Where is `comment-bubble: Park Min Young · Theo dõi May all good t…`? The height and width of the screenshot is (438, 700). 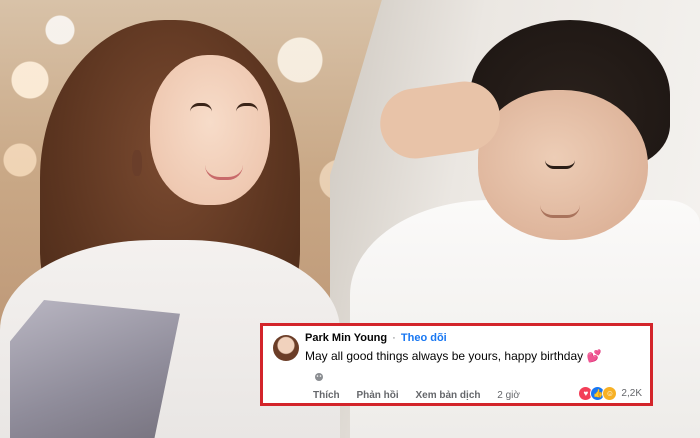
comment-bubble: Park Min Young · Theo dõi May all good t… is located at coordinates (453, 347).